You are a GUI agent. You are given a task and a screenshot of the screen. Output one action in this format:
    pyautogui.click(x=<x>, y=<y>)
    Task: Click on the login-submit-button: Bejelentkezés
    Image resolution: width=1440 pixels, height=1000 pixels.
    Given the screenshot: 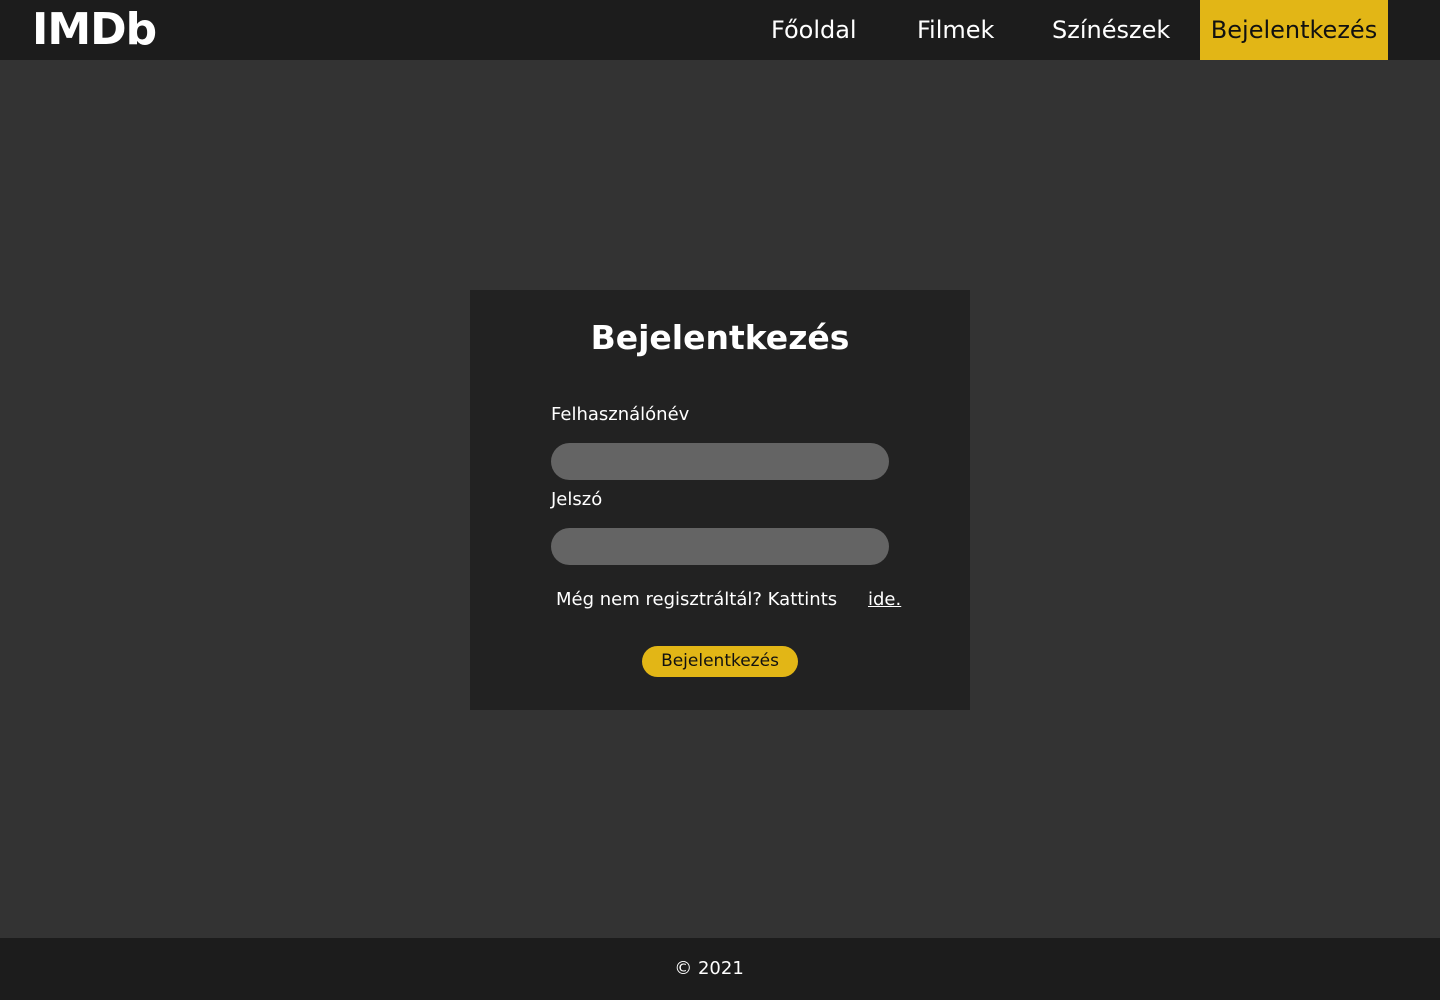 What is the action you would take?
    pyautogui.click(x=720, y=661)
    